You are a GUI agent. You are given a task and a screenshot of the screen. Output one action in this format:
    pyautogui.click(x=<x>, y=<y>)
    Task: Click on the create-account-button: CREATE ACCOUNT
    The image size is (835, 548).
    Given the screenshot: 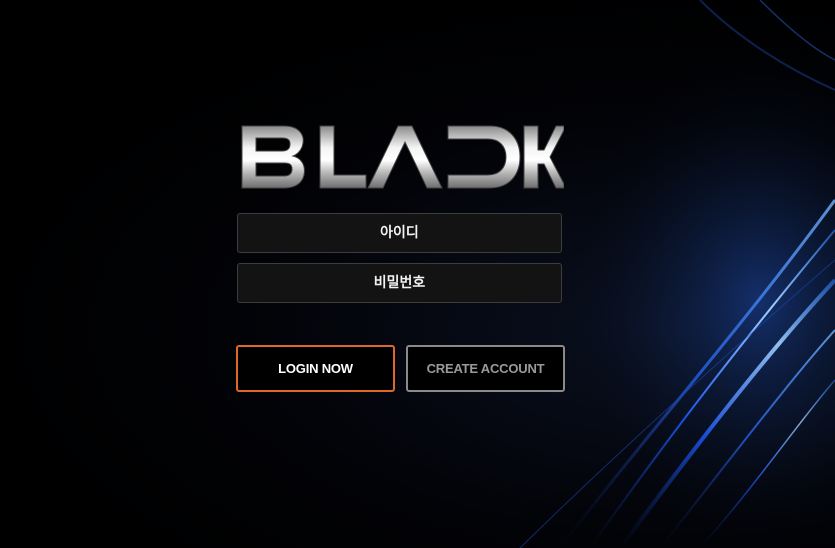 What is the action you would take?
    pyautogui.click(x=485, y=368)
    